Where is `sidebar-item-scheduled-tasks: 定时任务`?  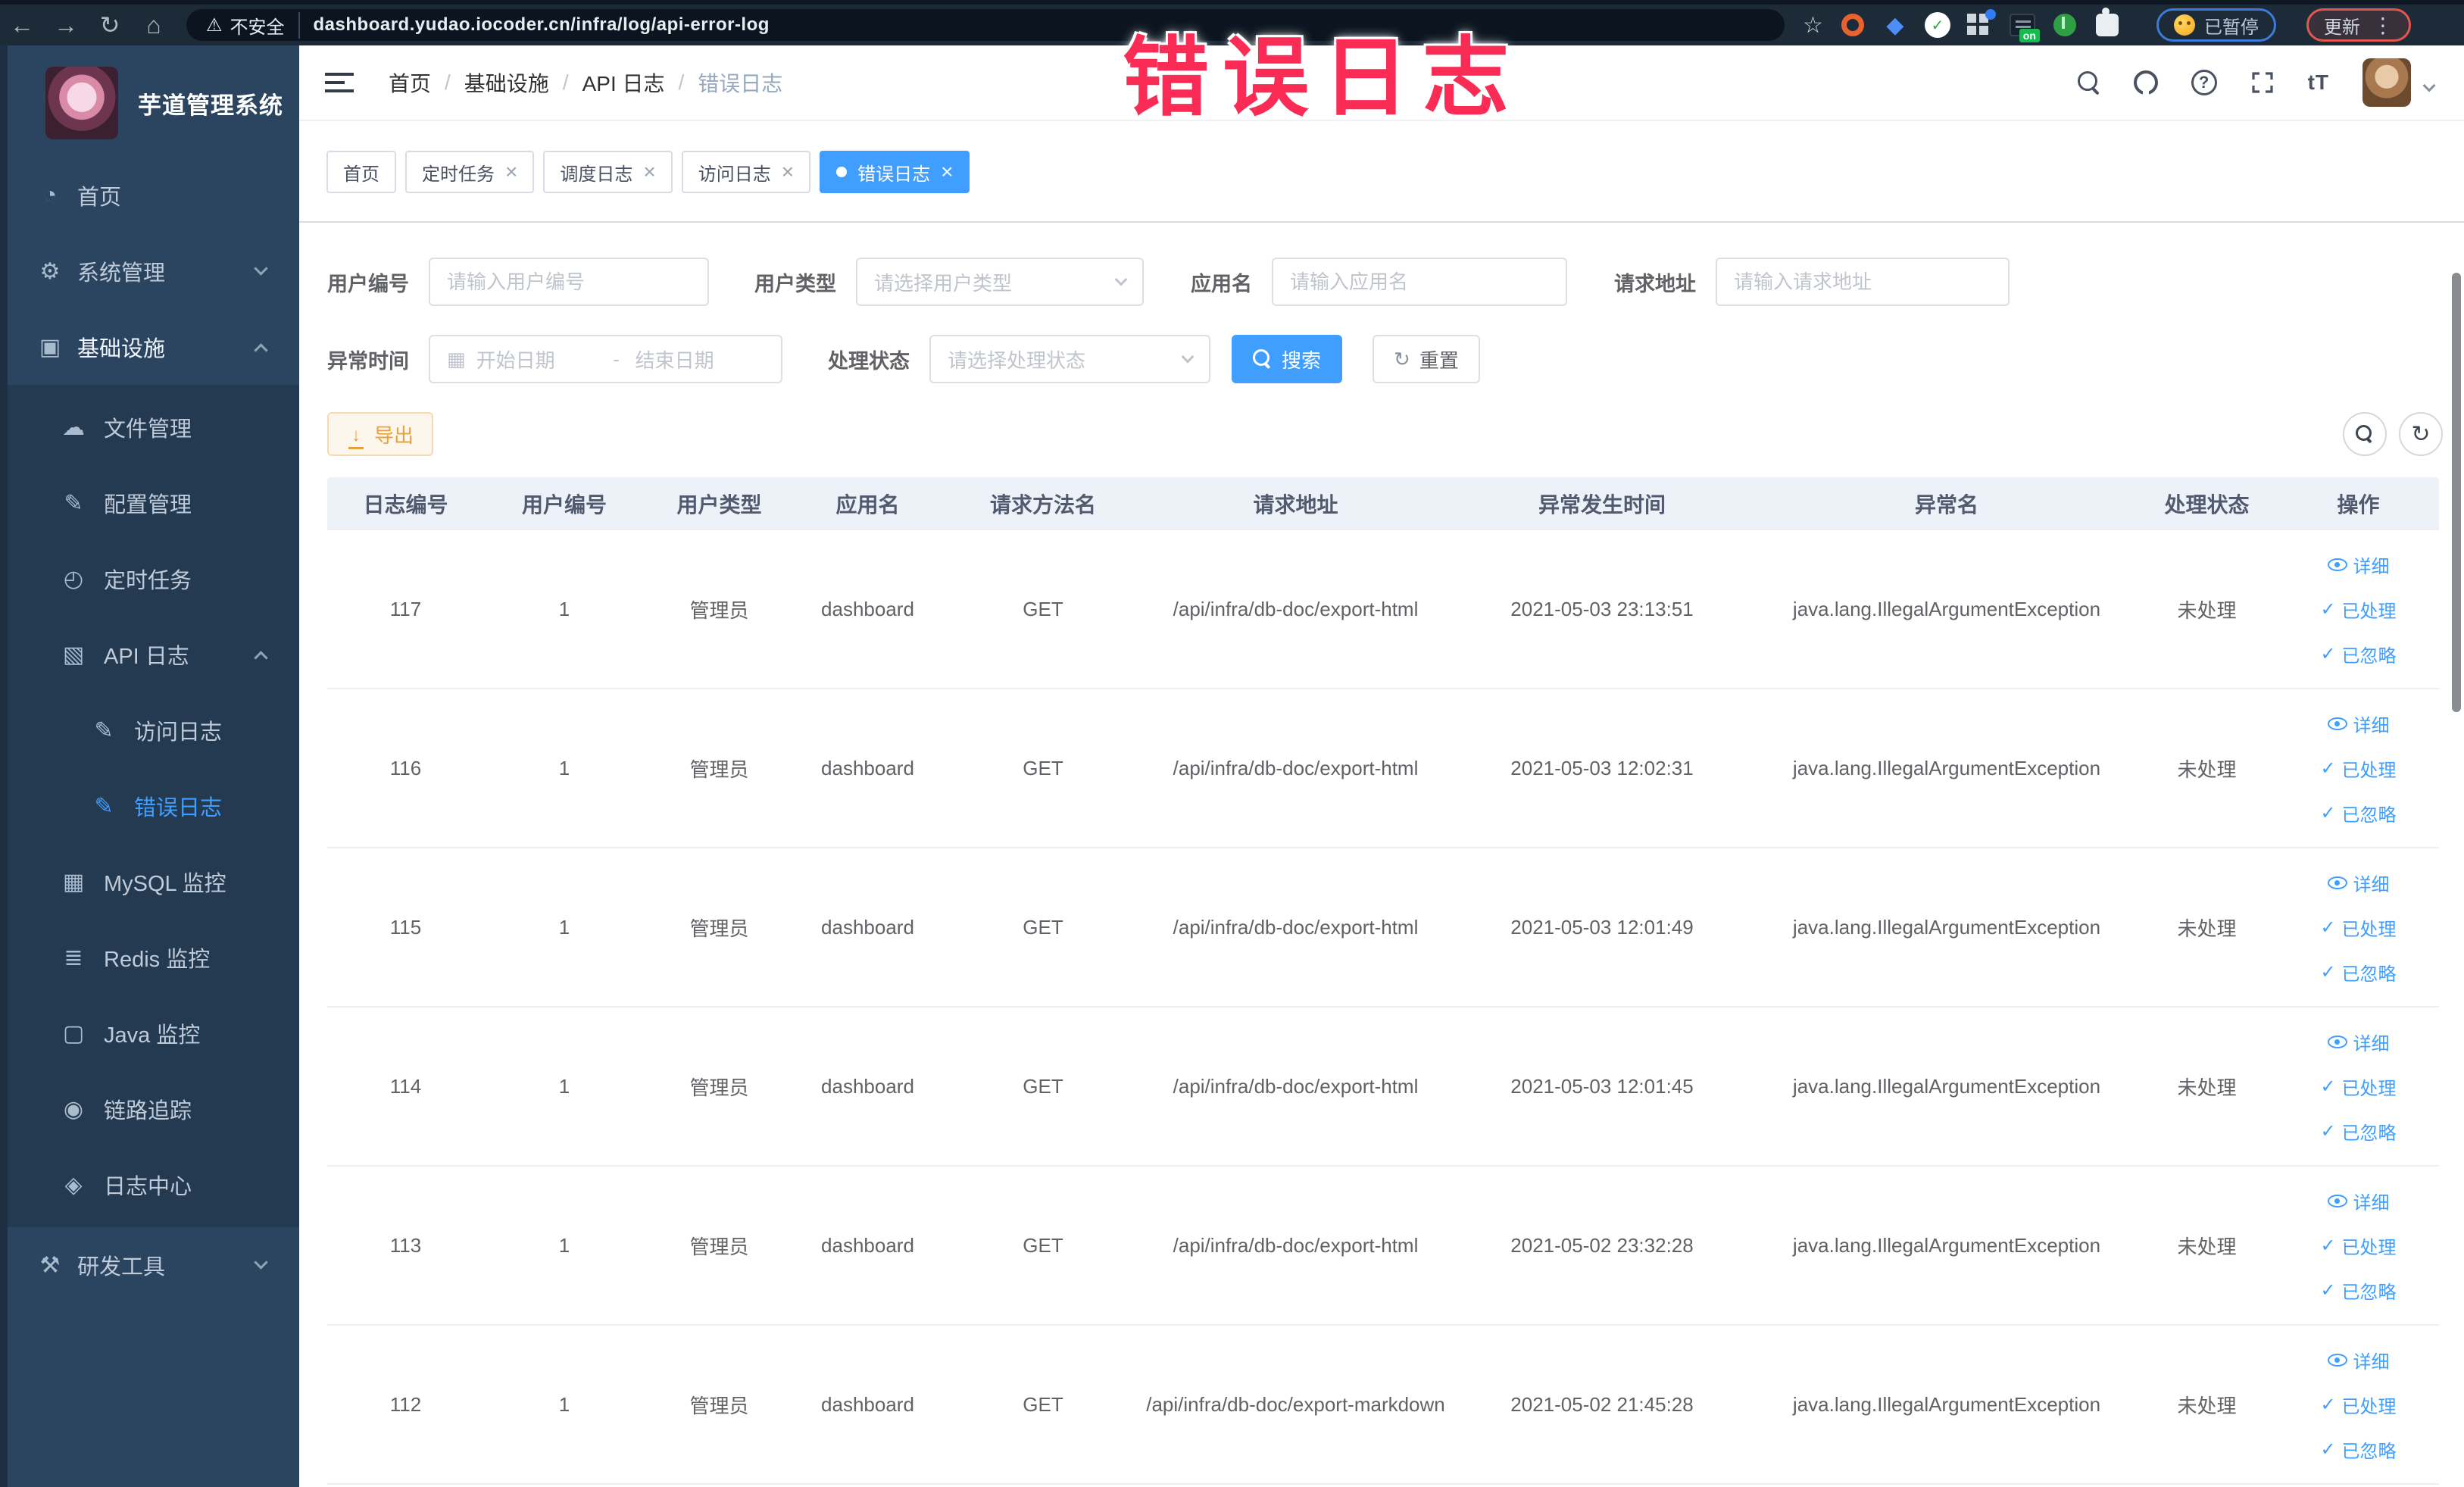
sidebar-item-scheduled-tasks: 定时任务 is located at coordinates (149, 579).